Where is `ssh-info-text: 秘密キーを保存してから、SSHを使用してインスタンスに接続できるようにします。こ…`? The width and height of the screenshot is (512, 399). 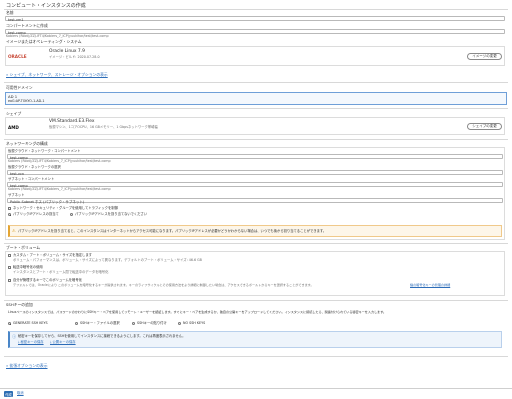
ssh-info-text: 秘密キーを保存してから、SSHを使用してインスタンスに接続できるようにします。こ… is located at coordinates (102, 336).